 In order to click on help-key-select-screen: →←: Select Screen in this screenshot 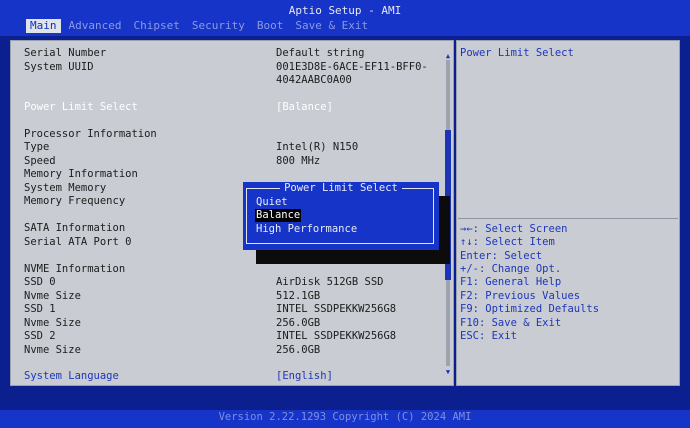, I will do `click(514, 229)`.